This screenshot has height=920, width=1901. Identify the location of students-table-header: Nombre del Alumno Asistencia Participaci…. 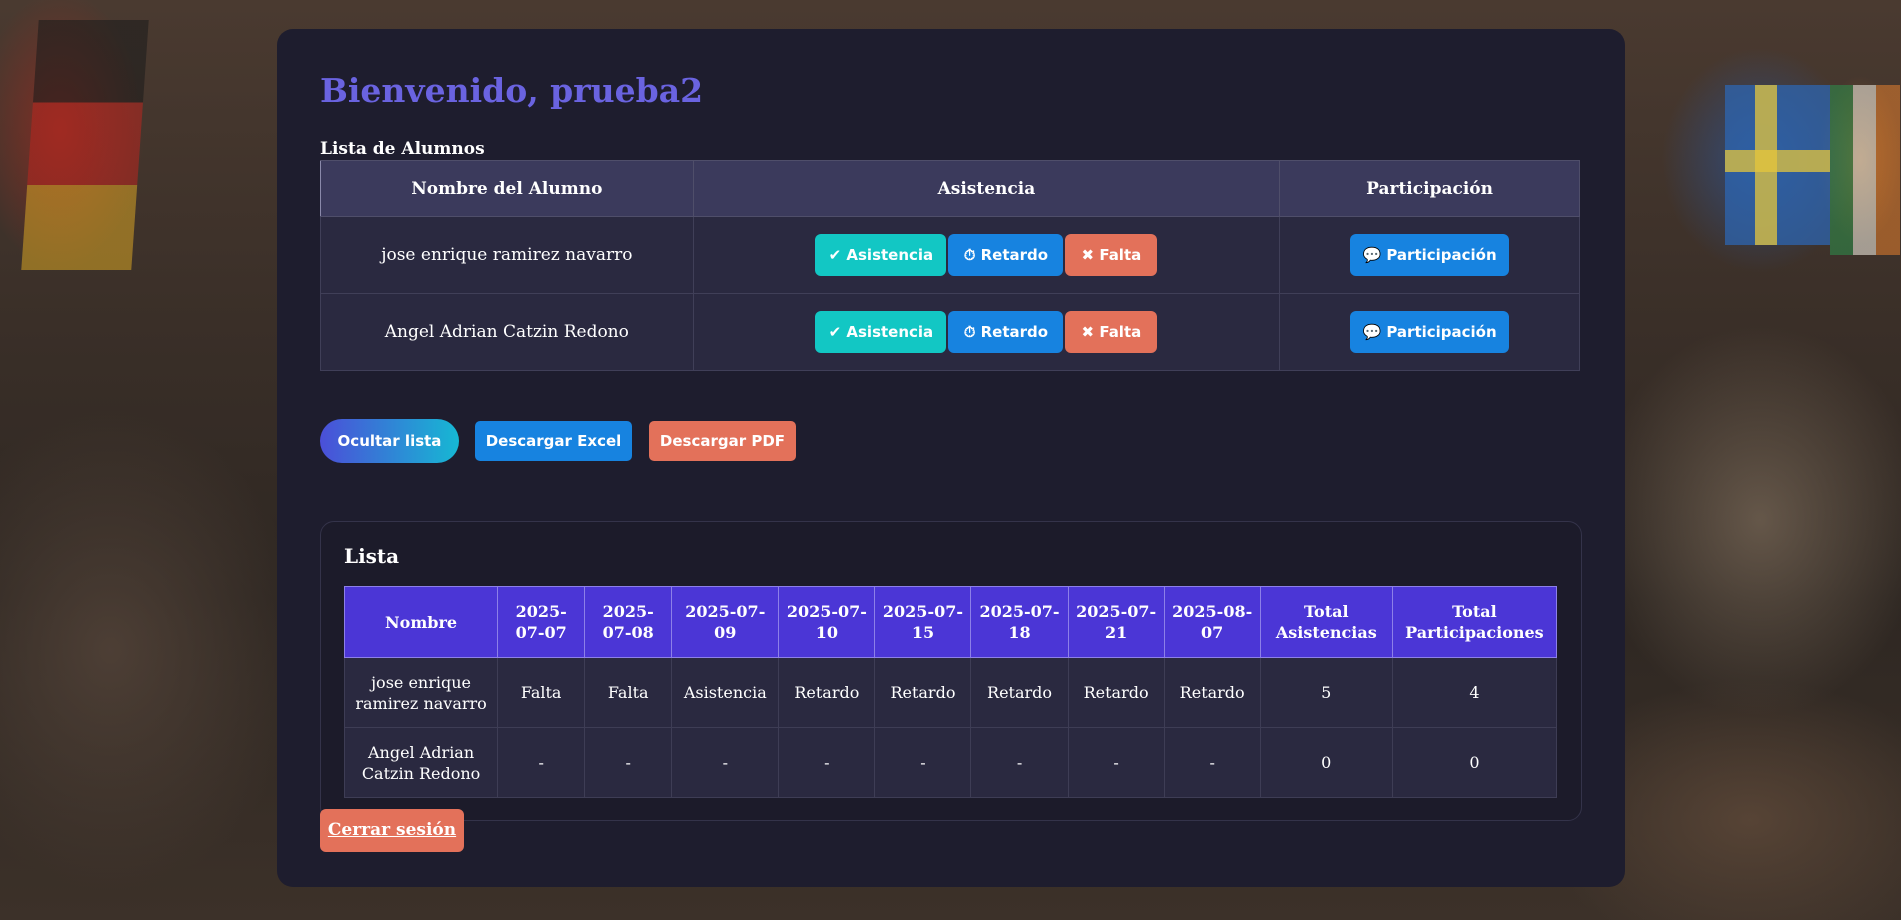
(950, 188).